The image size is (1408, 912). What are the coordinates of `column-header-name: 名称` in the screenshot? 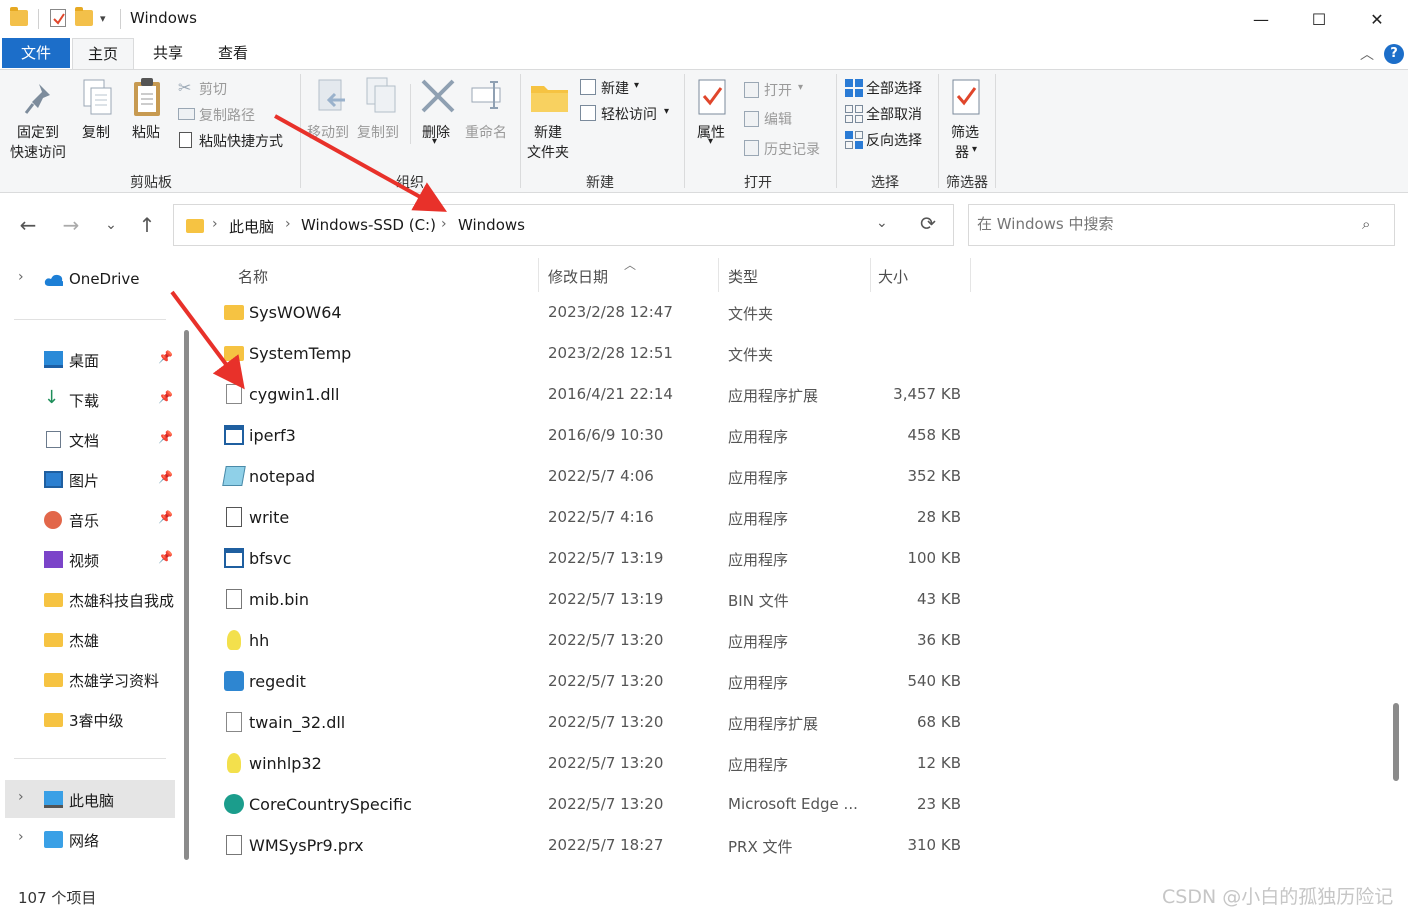 It's located at (253, 276).